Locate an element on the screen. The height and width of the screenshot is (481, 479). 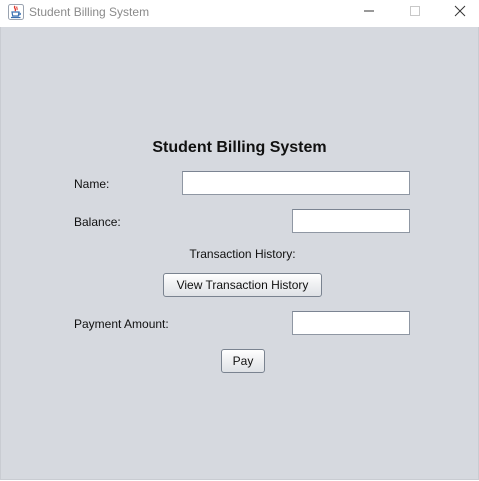
java-cup-icon is located at coordinates (16, 12).